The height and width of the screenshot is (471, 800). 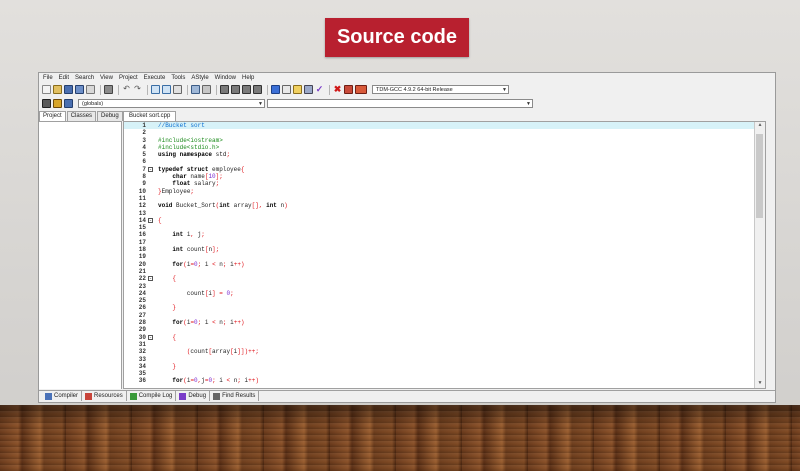 What do you see at coordinates (81, 116) in the screenshot?
I see `tab-classes: Classes` at bounding box center [81, 116].